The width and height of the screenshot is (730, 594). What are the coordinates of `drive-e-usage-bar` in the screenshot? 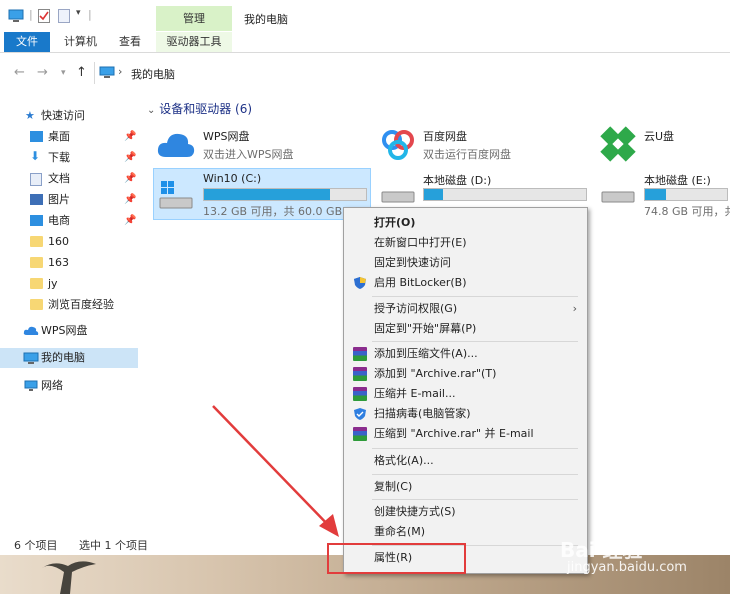 It's located at (686, 194).